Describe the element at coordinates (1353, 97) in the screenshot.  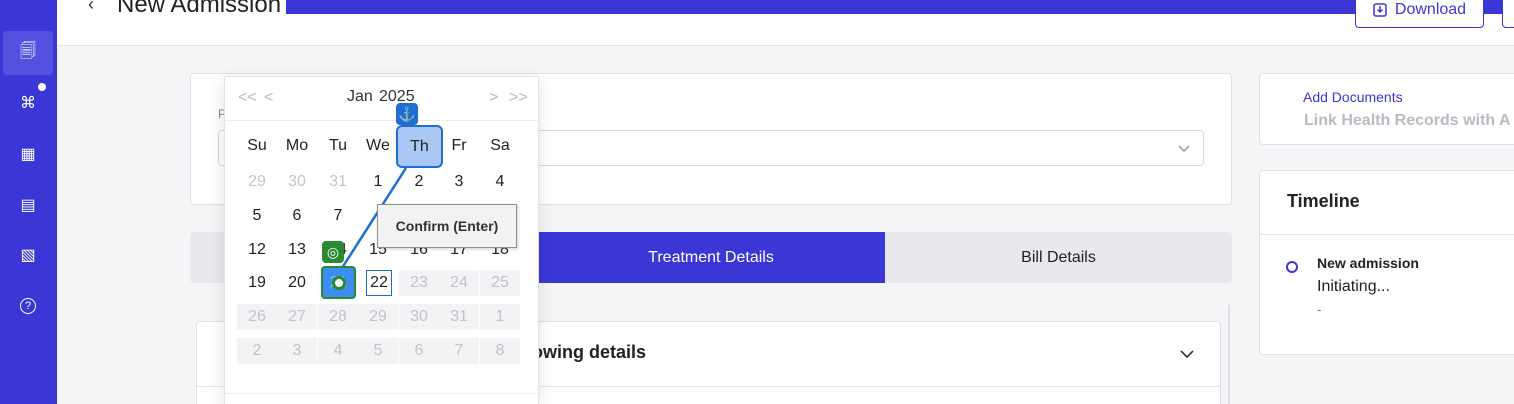
I see `add-documents-link: Add Documents` at that location.